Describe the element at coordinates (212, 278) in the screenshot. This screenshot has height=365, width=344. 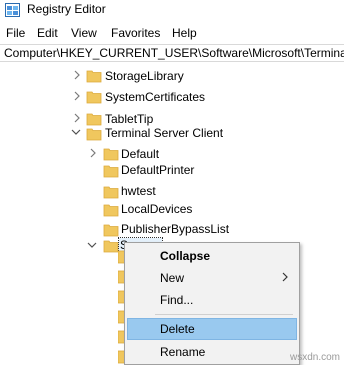
I see `context-menu-new: New` at that location.